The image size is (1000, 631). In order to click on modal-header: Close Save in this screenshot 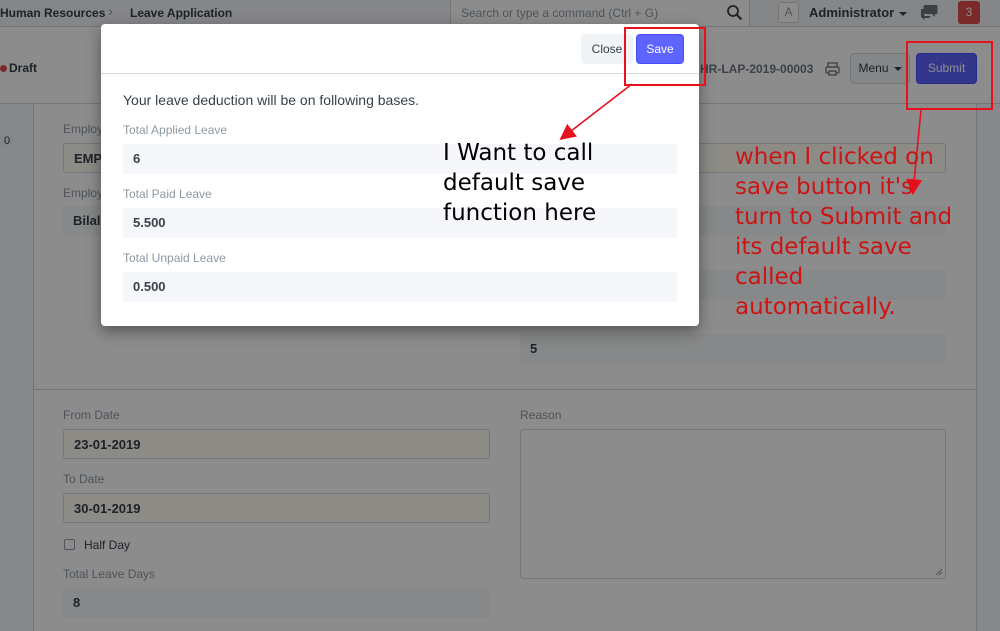, I will do `click(400, 49)`.